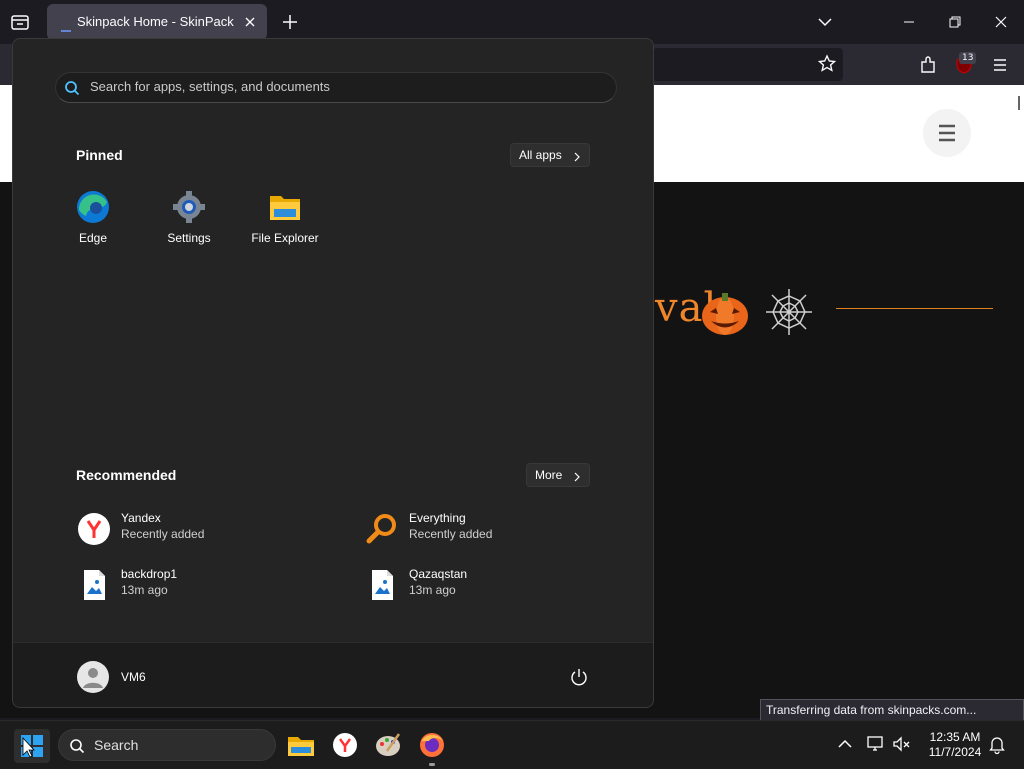  What do you see at coordinates (827, 64) in the screenshot?
I see `bookmark-star-icon` at bounding box center [827, 64].